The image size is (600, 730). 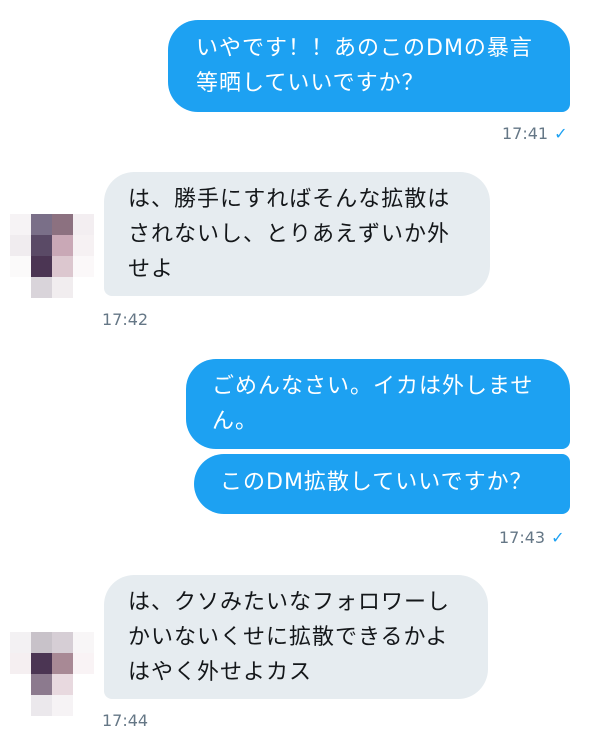 What do you see at coordinates (373, 404) in the screenshot?
I see `message-text: ごめんなさい。イカは外しません。` at bounding box center [373, 404].